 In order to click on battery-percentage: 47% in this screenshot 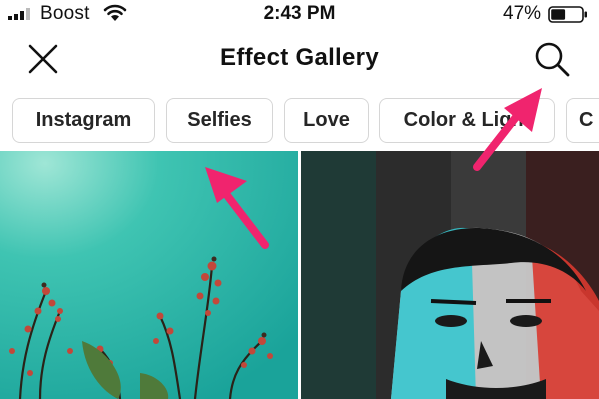, I will do `click(522, 13)`.